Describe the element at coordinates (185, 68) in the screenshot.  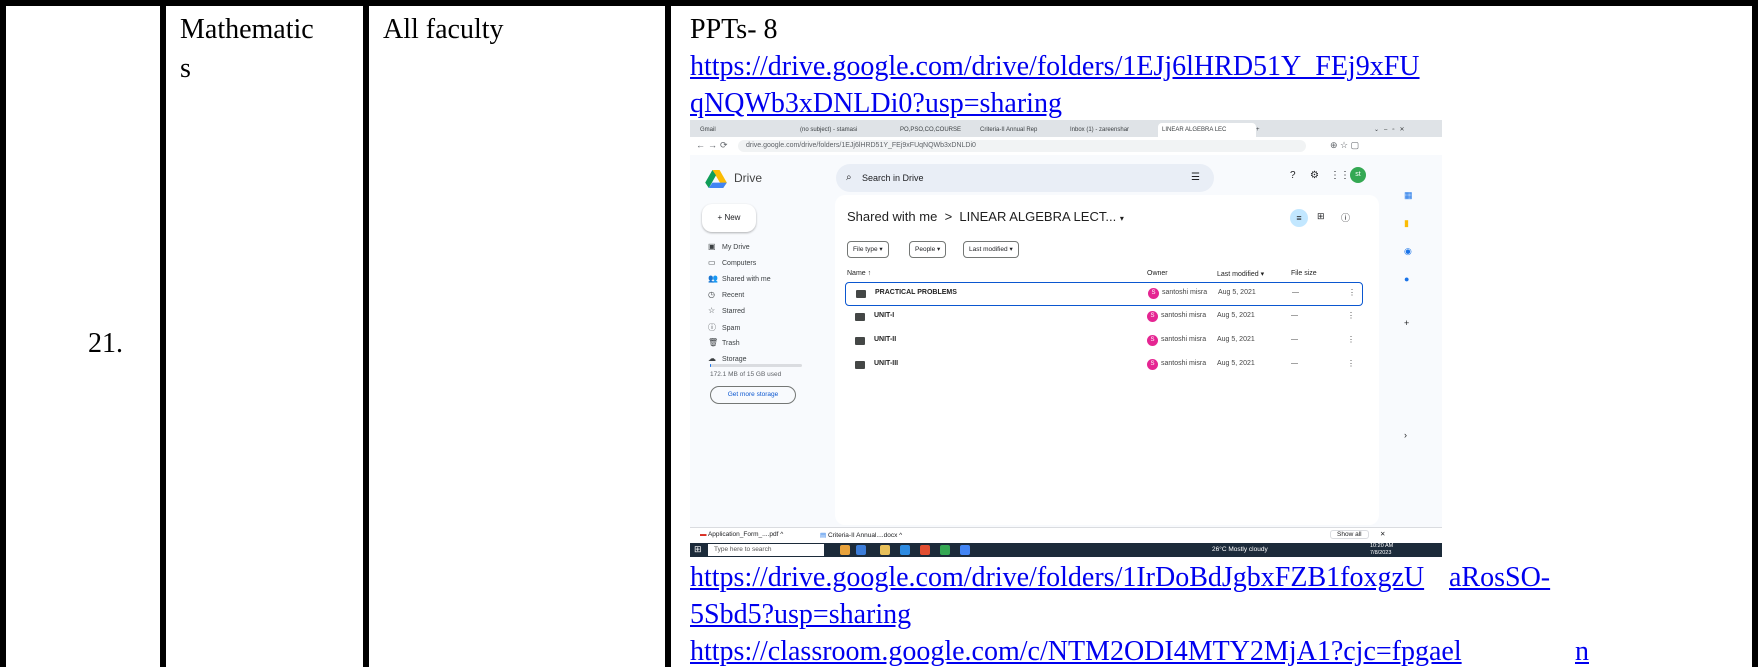
I see `subject-line2: s` at that location.